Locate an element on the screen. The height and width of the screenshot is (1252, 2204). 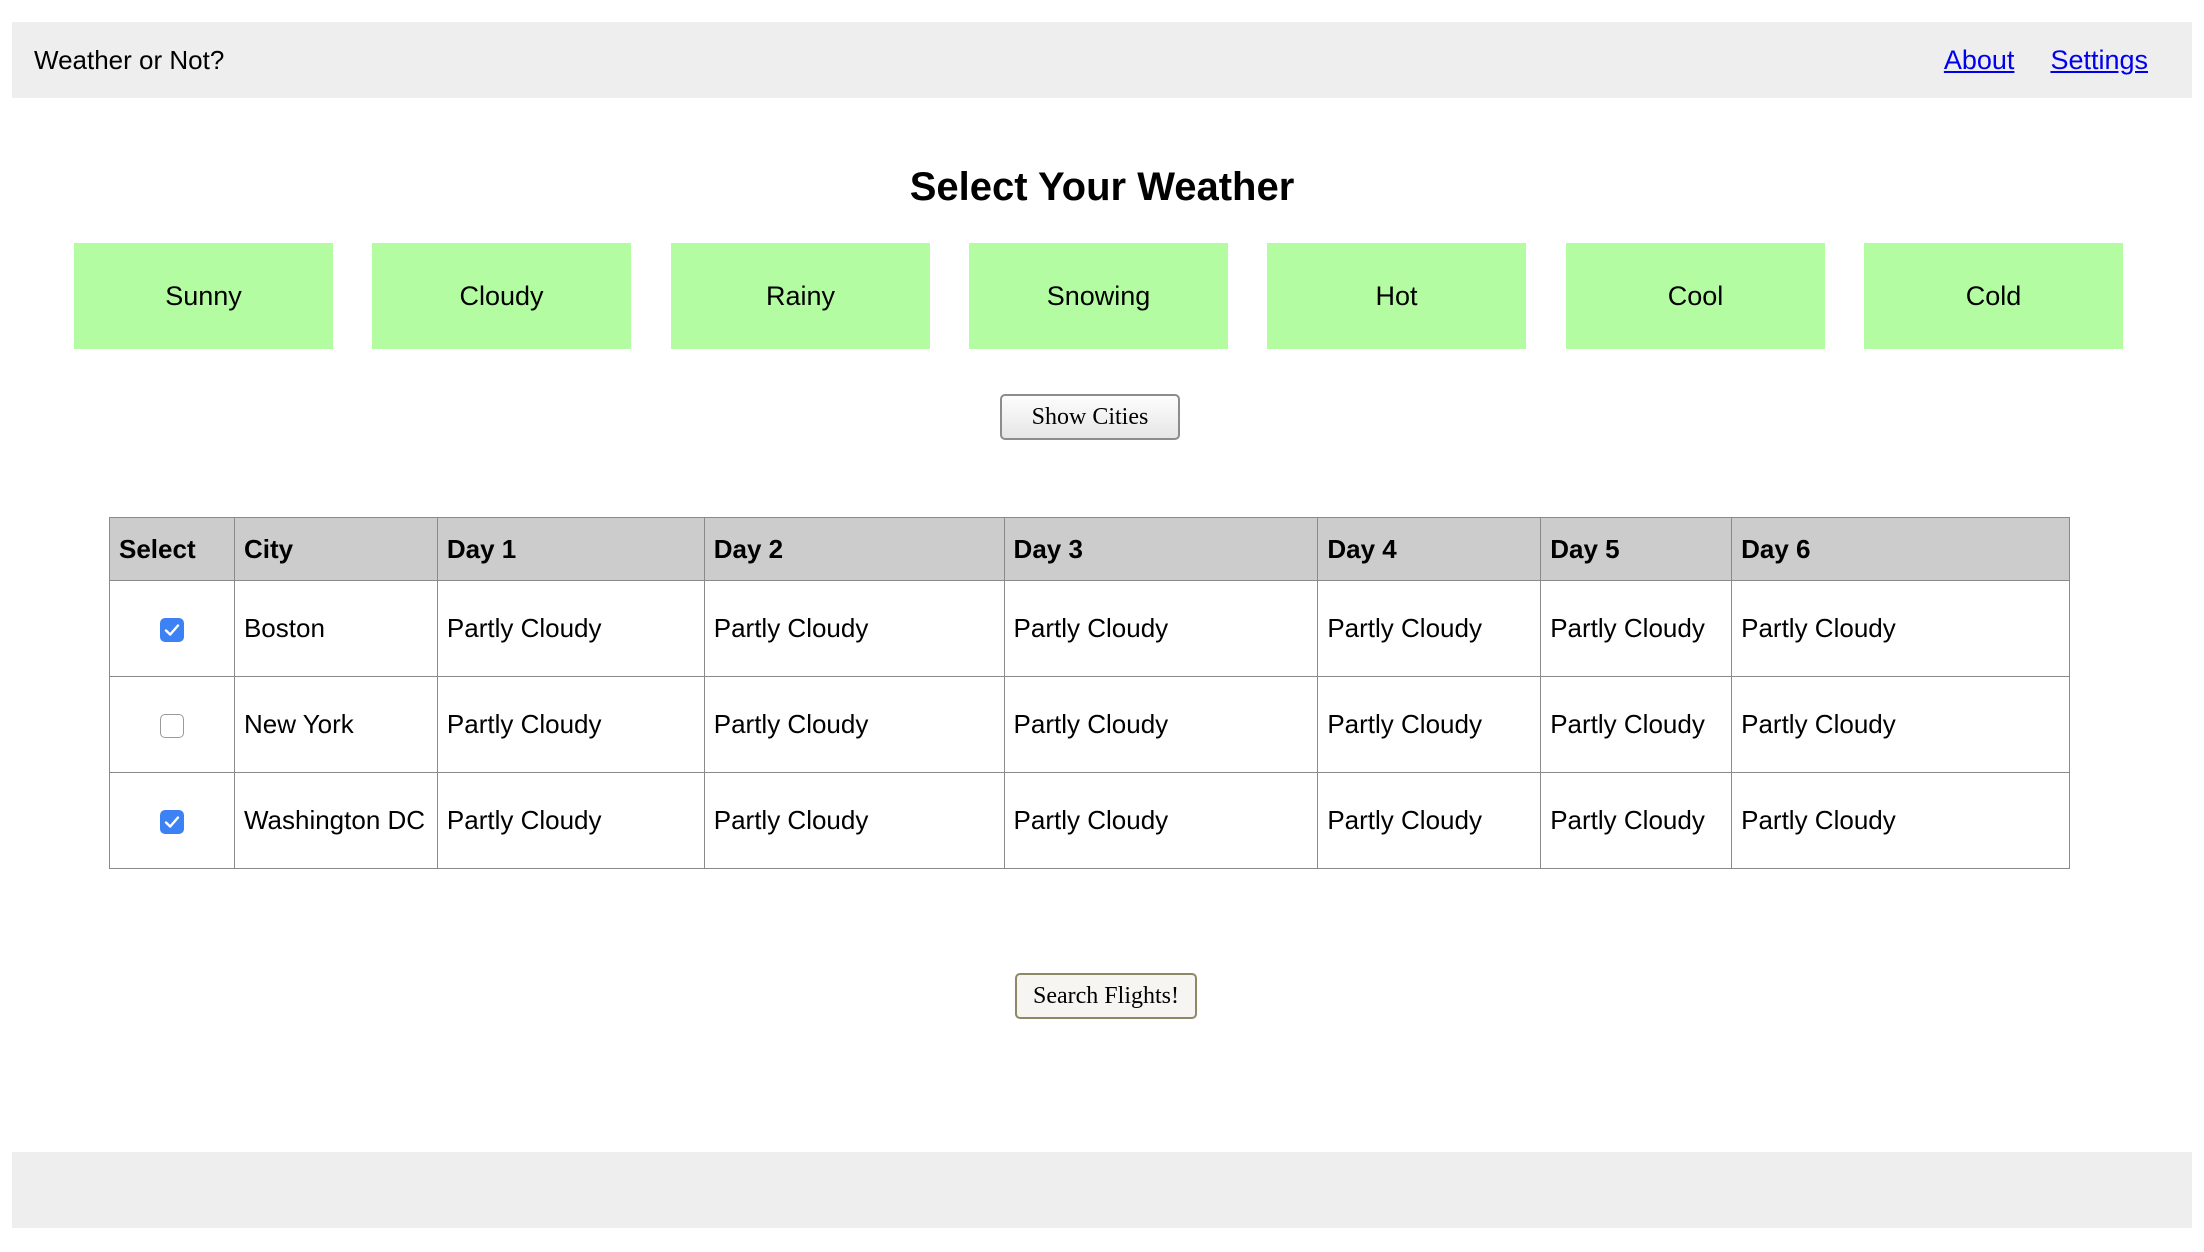
nav-link-settings: Settings is located at coordinates (2099, 60).